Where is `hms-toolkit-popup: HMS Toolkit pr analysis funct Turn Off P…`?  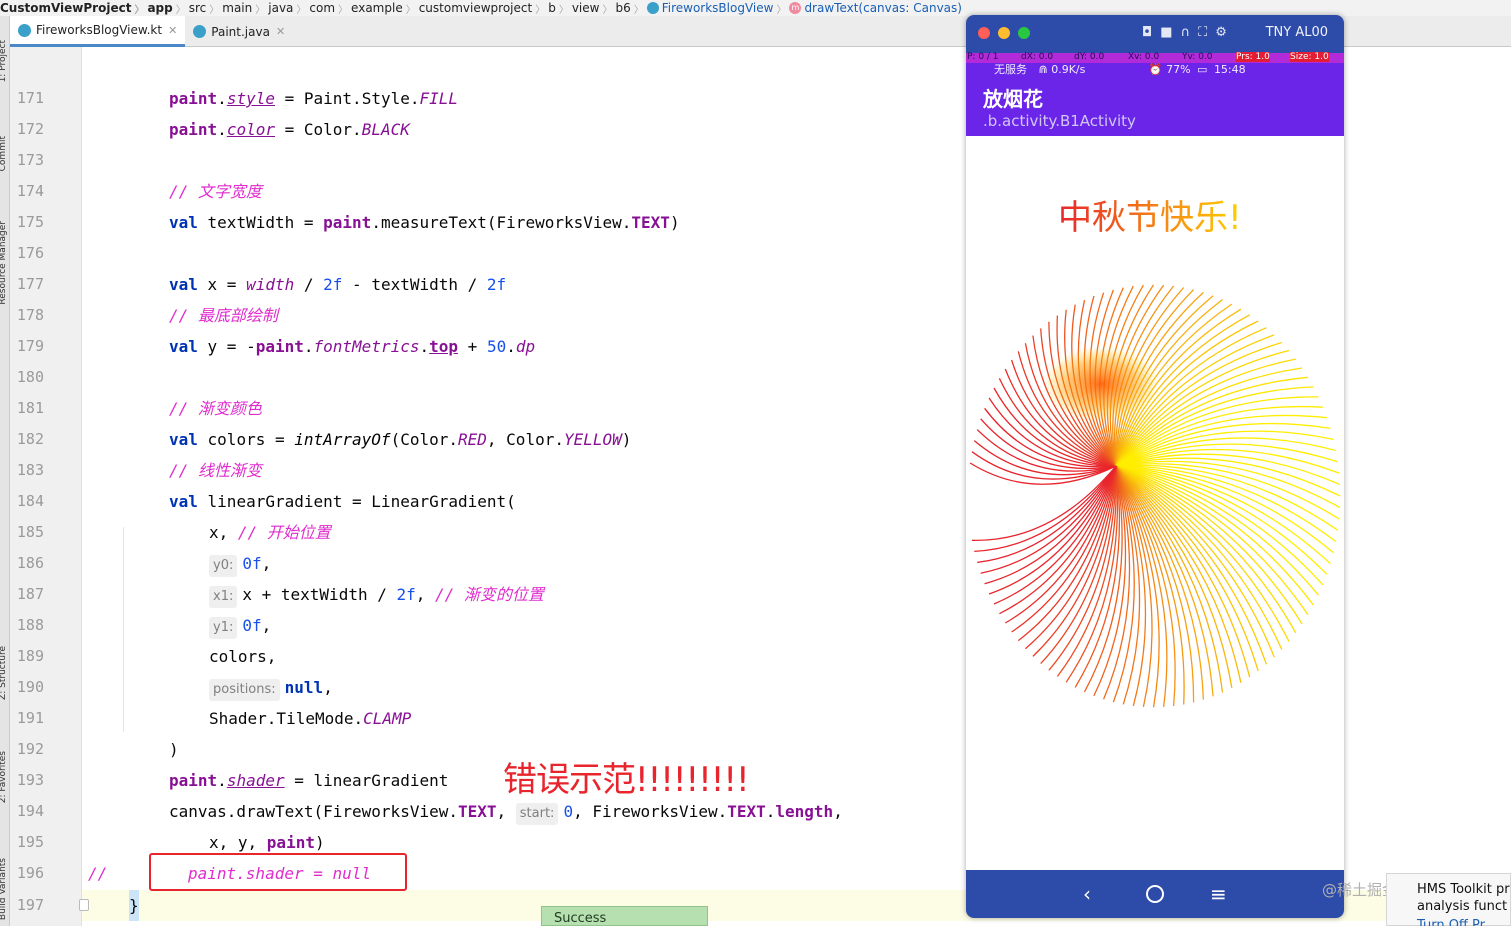
hms-toolkit-popup: HMS Toolkit pr analysis funct Turn Off P… is located at coordinates (1448, 899).